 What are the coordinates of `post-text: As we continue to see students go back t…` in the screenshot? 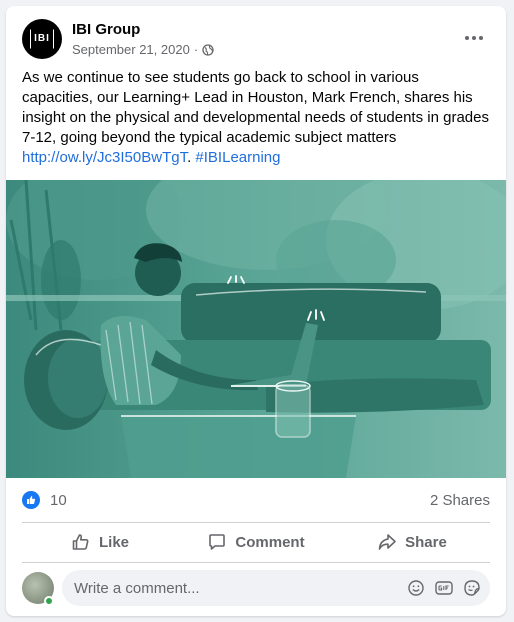 It's located at (257, 118).